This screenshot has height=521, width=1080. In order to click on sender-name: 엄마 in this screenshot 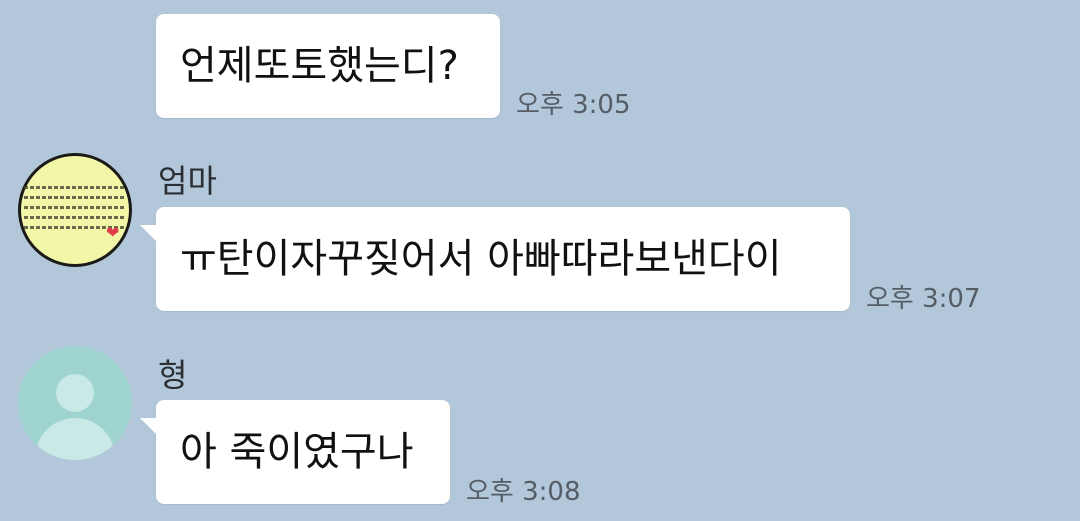, I will do `click(187, 179)`.